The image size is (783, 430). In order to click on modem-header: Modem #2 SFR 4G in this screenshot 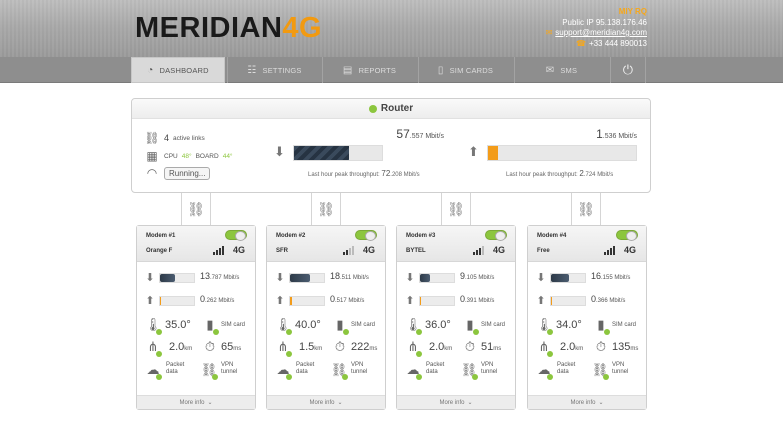, I will do `click(326, 244)`.